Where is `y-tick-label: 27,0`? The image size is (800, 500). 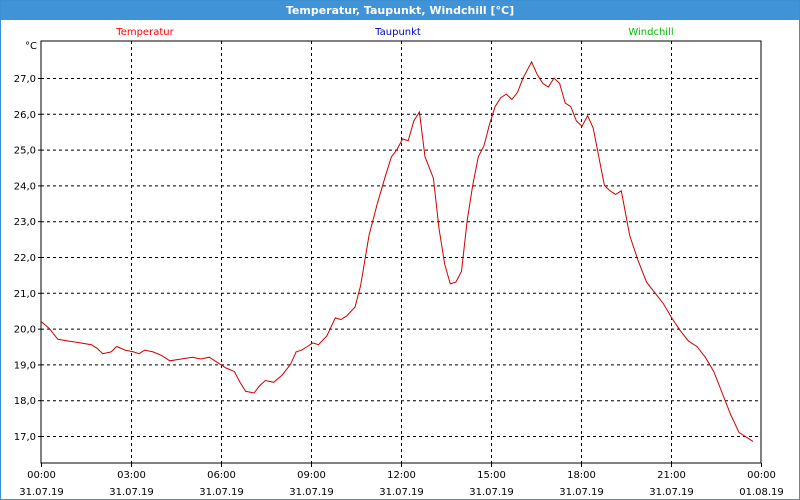
y-tick-label: 27,0 is located at coordinates (25, 79).